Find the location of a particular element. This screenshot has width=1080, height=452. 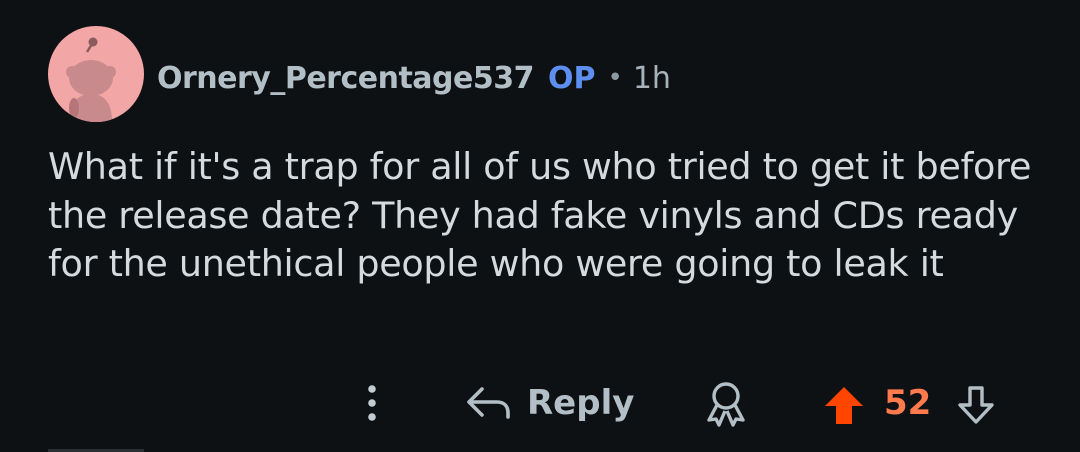

reply-button: Reply is located at coordinates (548, 403).